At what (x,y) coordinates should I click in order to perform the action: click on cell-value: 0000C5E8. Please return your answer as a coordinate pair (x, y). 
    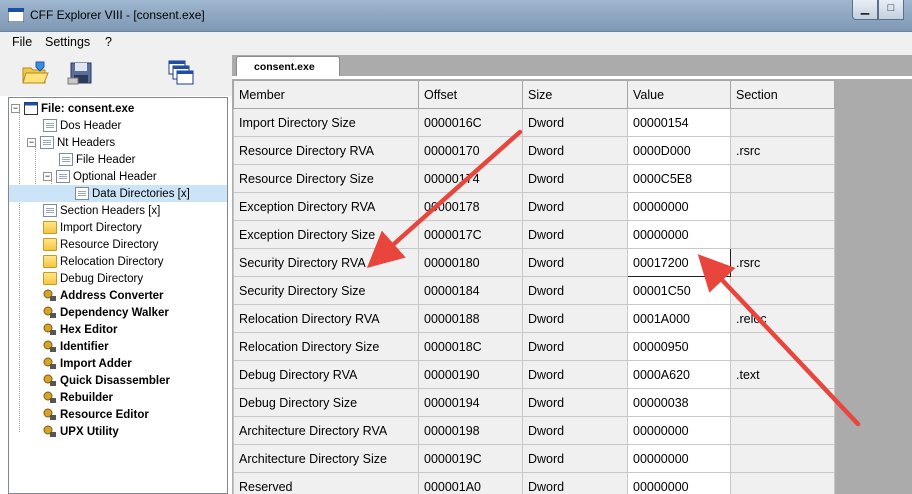
    Looking at the image, I should click on (679, 178).